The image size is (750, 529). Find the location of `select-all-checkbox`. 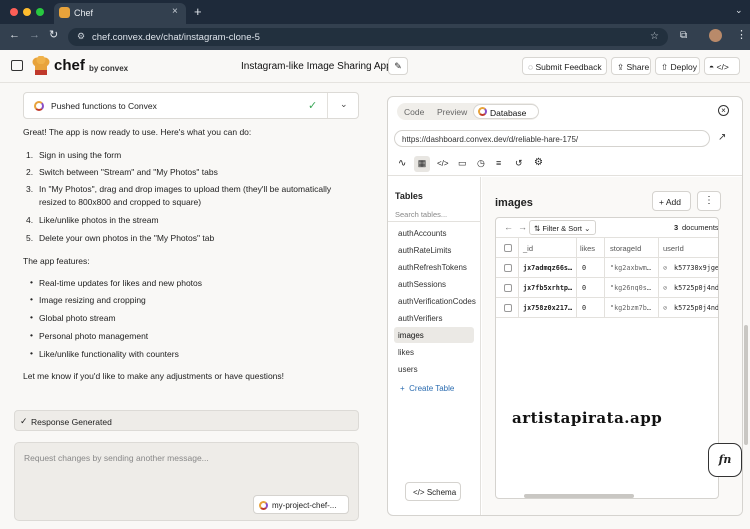

select-all-checkbox is located at coordinates (508, 248).